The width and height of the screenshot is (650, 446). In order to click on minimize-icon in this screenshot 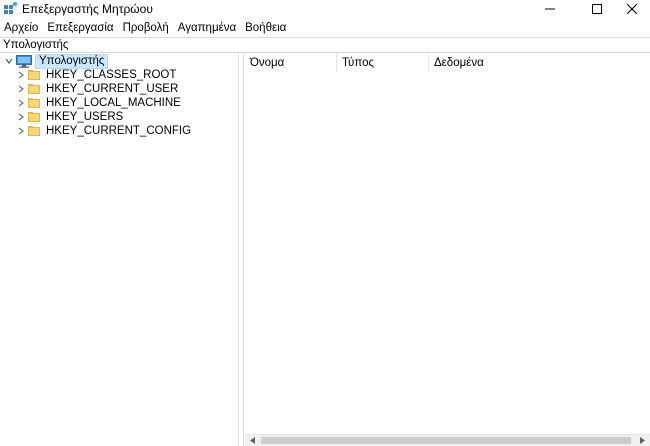, I will do `click(550, 9)`.